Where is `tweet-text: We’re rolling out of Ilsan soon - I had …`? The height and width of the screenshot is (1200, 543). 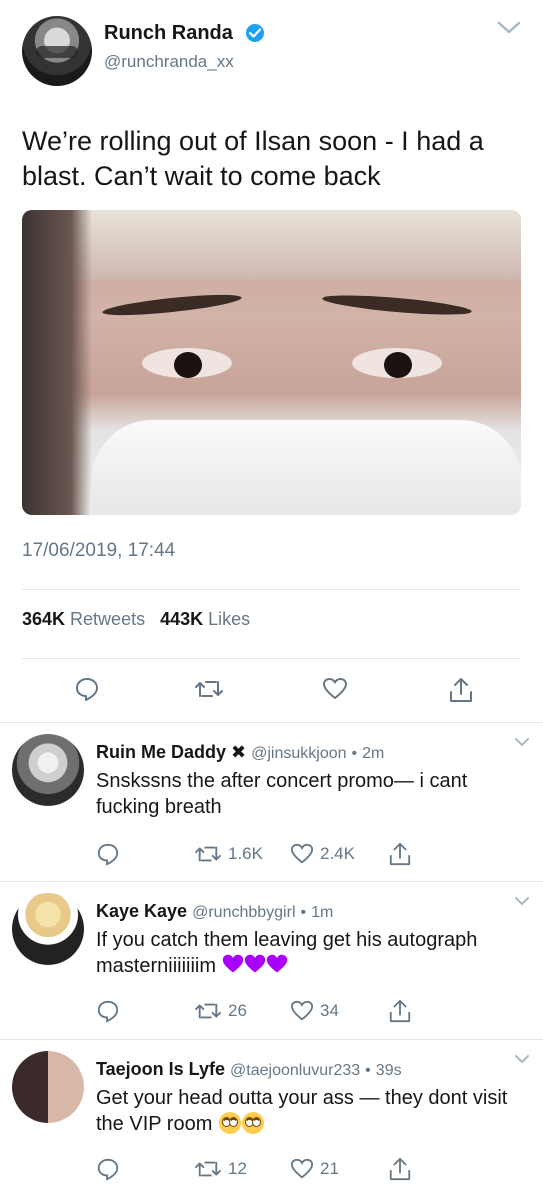
tweet-text: We’re rolling out of Ilsan soon - I had … is located at coordinates (253, 158).